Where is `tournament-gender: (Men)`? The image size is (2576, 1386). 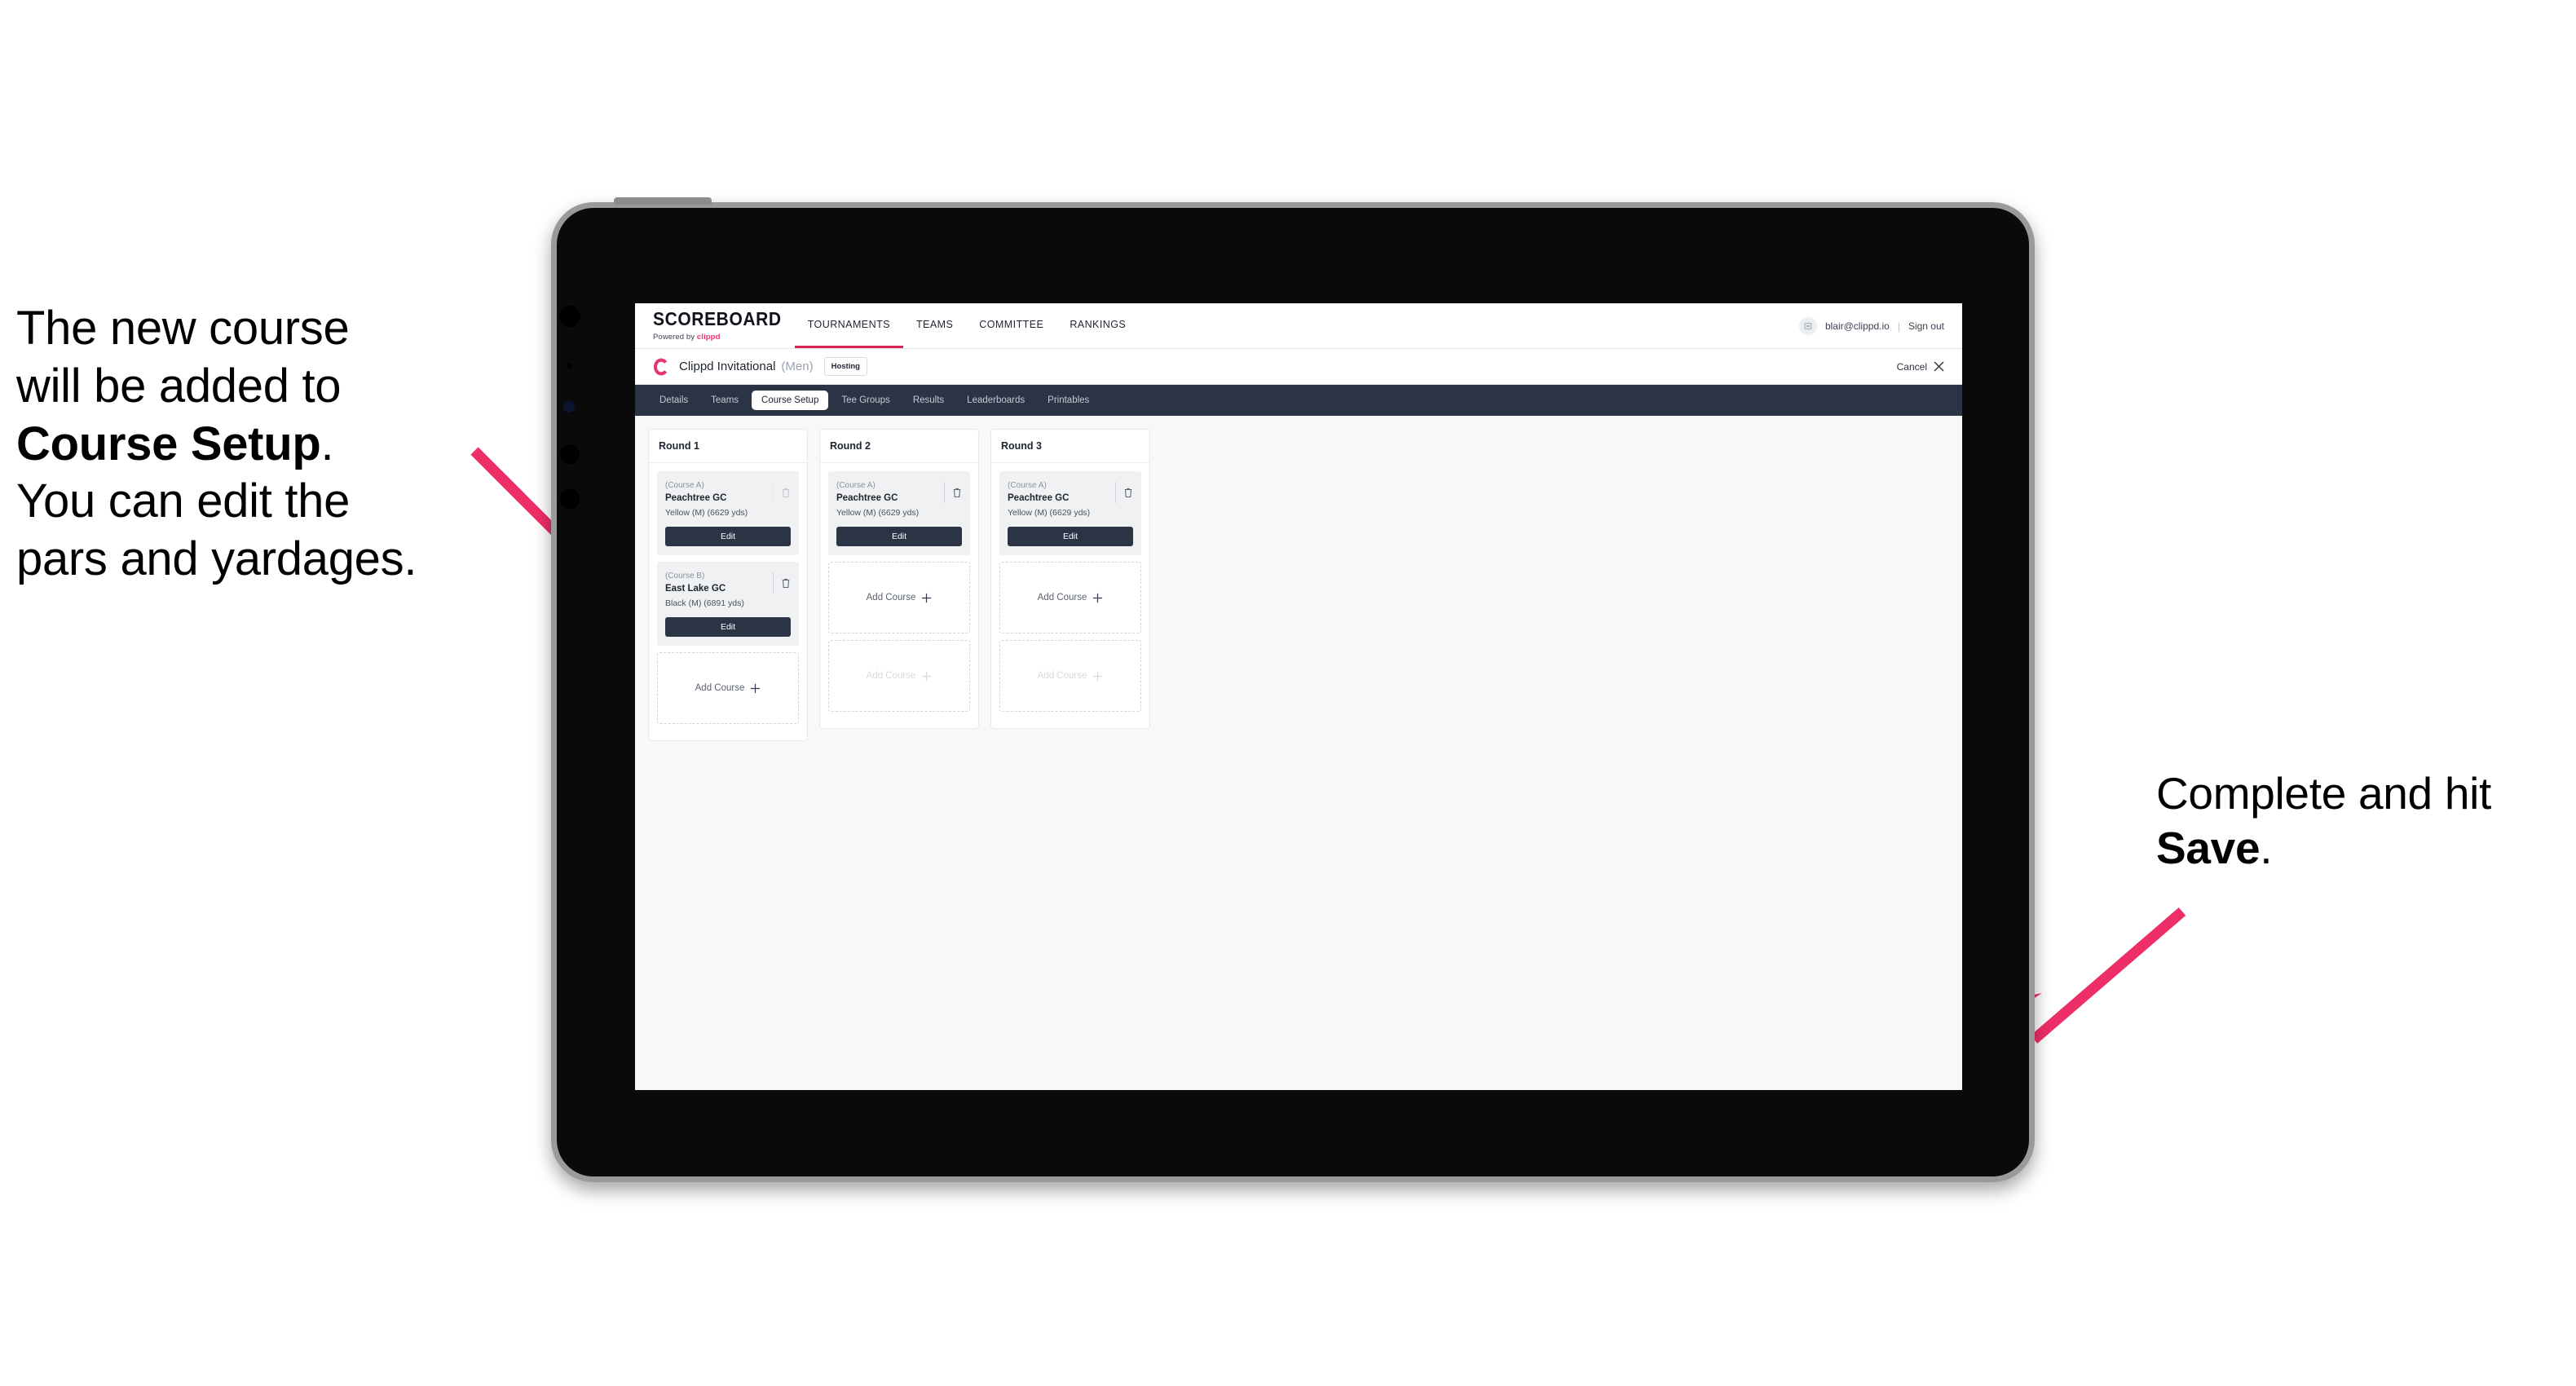 tournament-gender: (Men) is located at coordinates (797, 367).